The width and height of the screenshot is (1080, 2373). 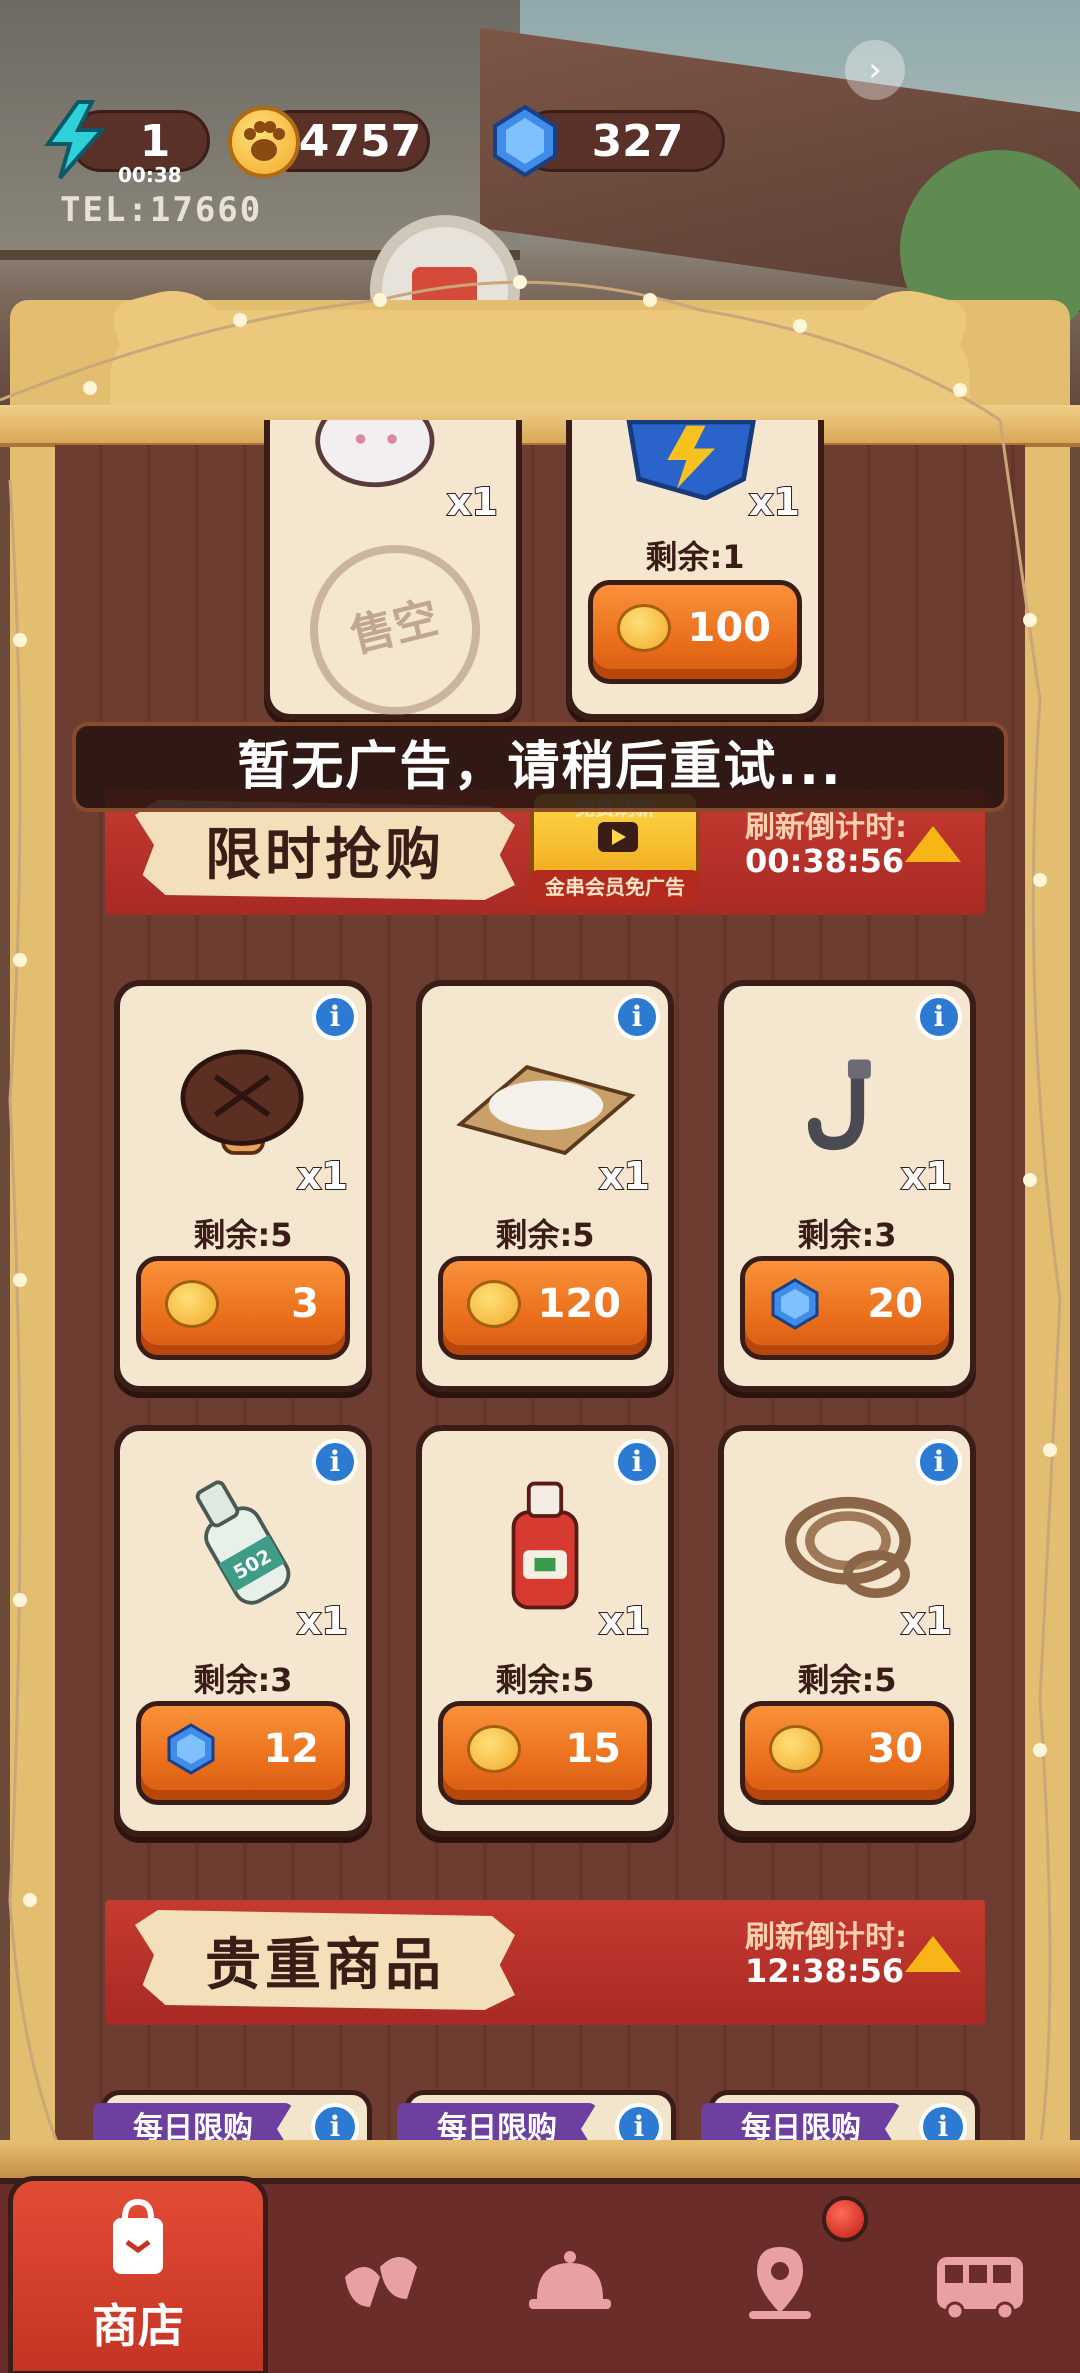 What do you see at coordinates (325, 850) in the screenshot?
I see `flash-sale-title: 限时抢购` at bounding box center [325, 850].